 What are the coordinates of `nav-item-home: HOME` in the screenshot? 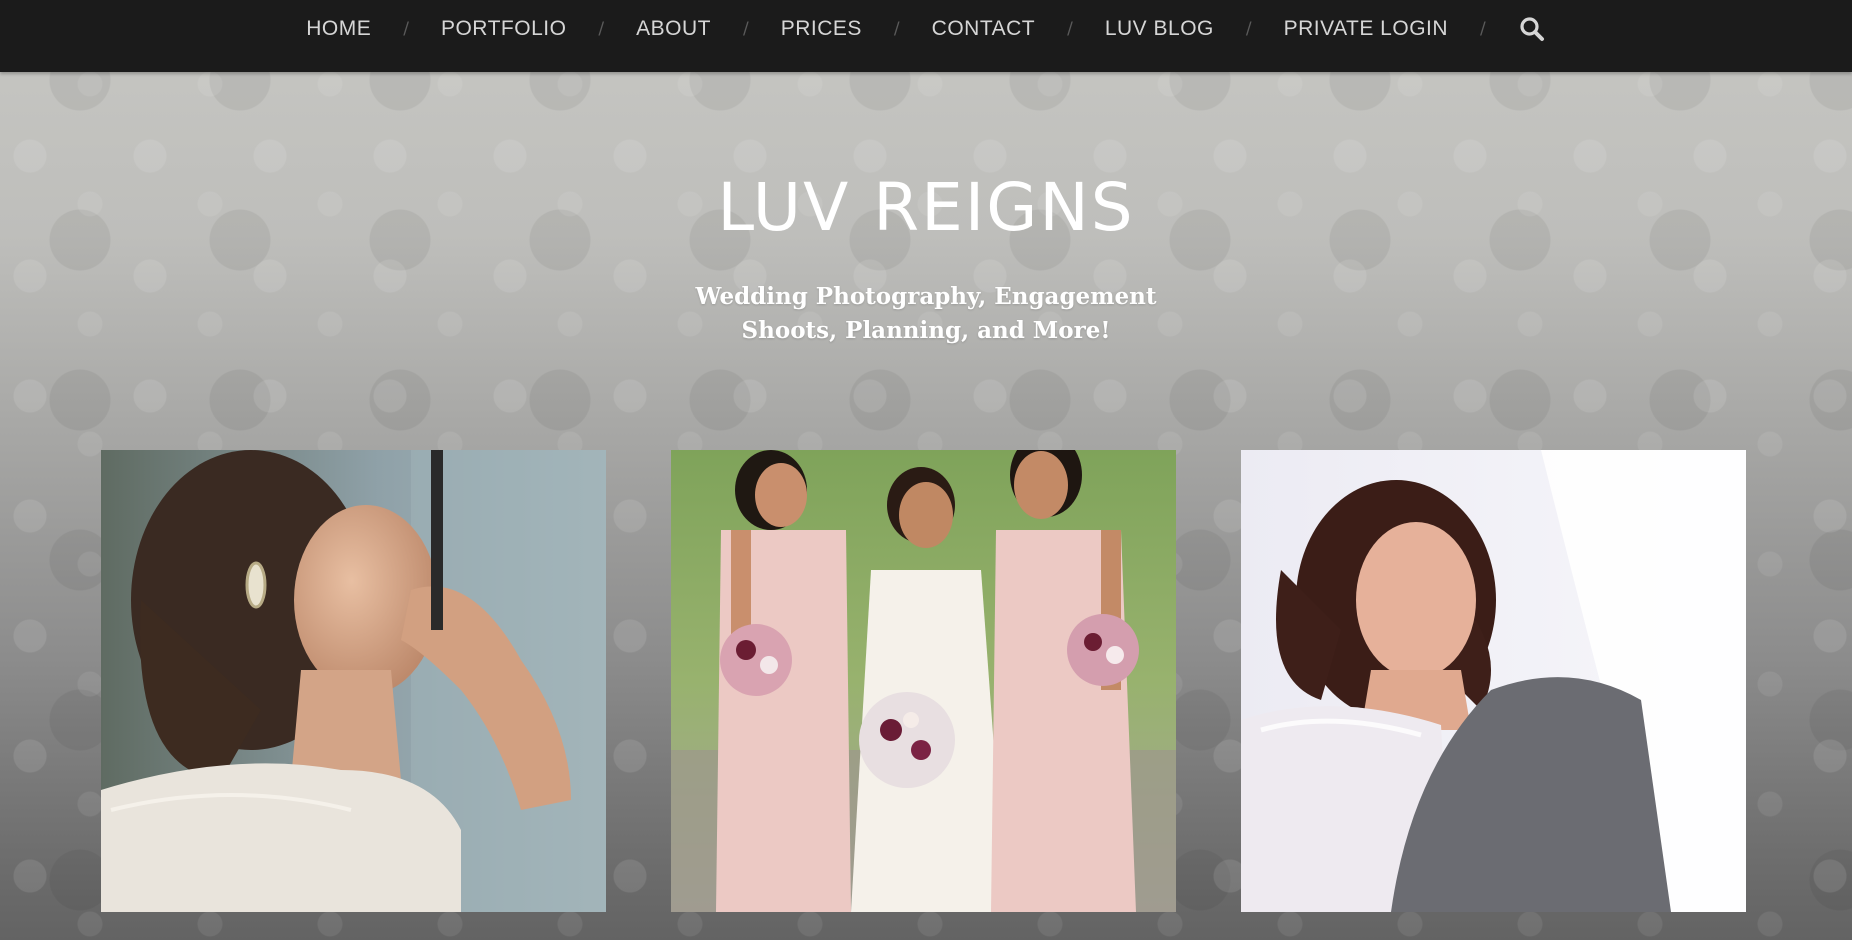 It's located at (338, 29).